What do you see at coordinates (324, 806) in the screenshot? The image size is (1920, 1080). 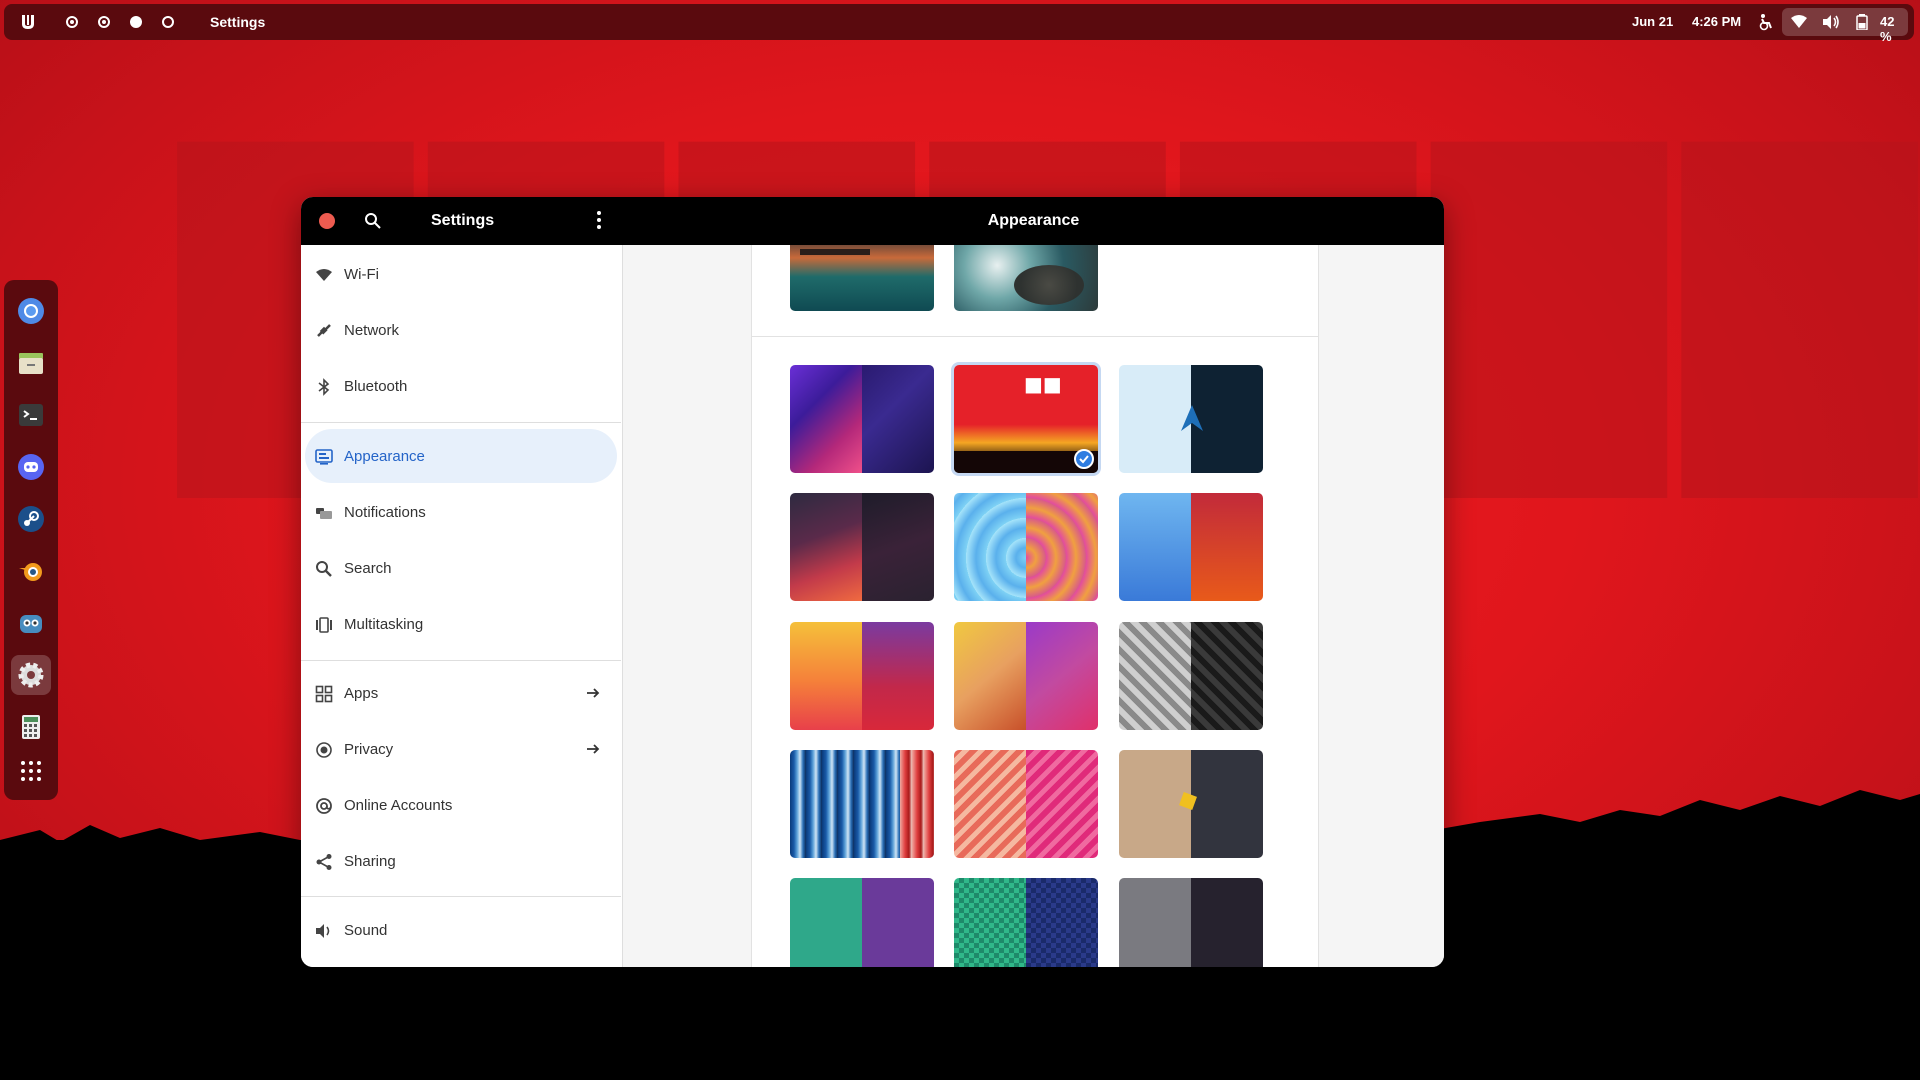 I see `online-accounts-icon` at bounding box center [324, 806].